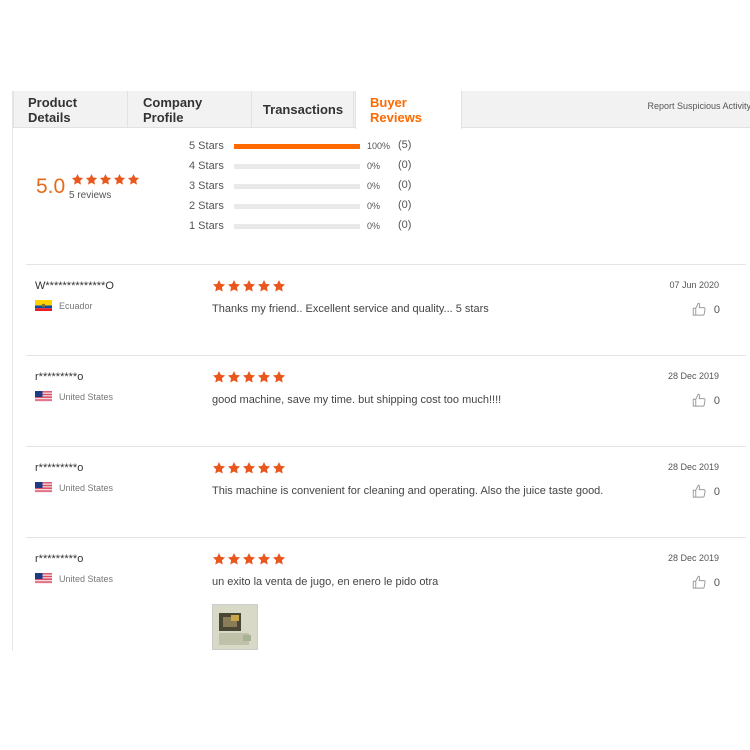  I want to click on review-photo, so click(235, 627).